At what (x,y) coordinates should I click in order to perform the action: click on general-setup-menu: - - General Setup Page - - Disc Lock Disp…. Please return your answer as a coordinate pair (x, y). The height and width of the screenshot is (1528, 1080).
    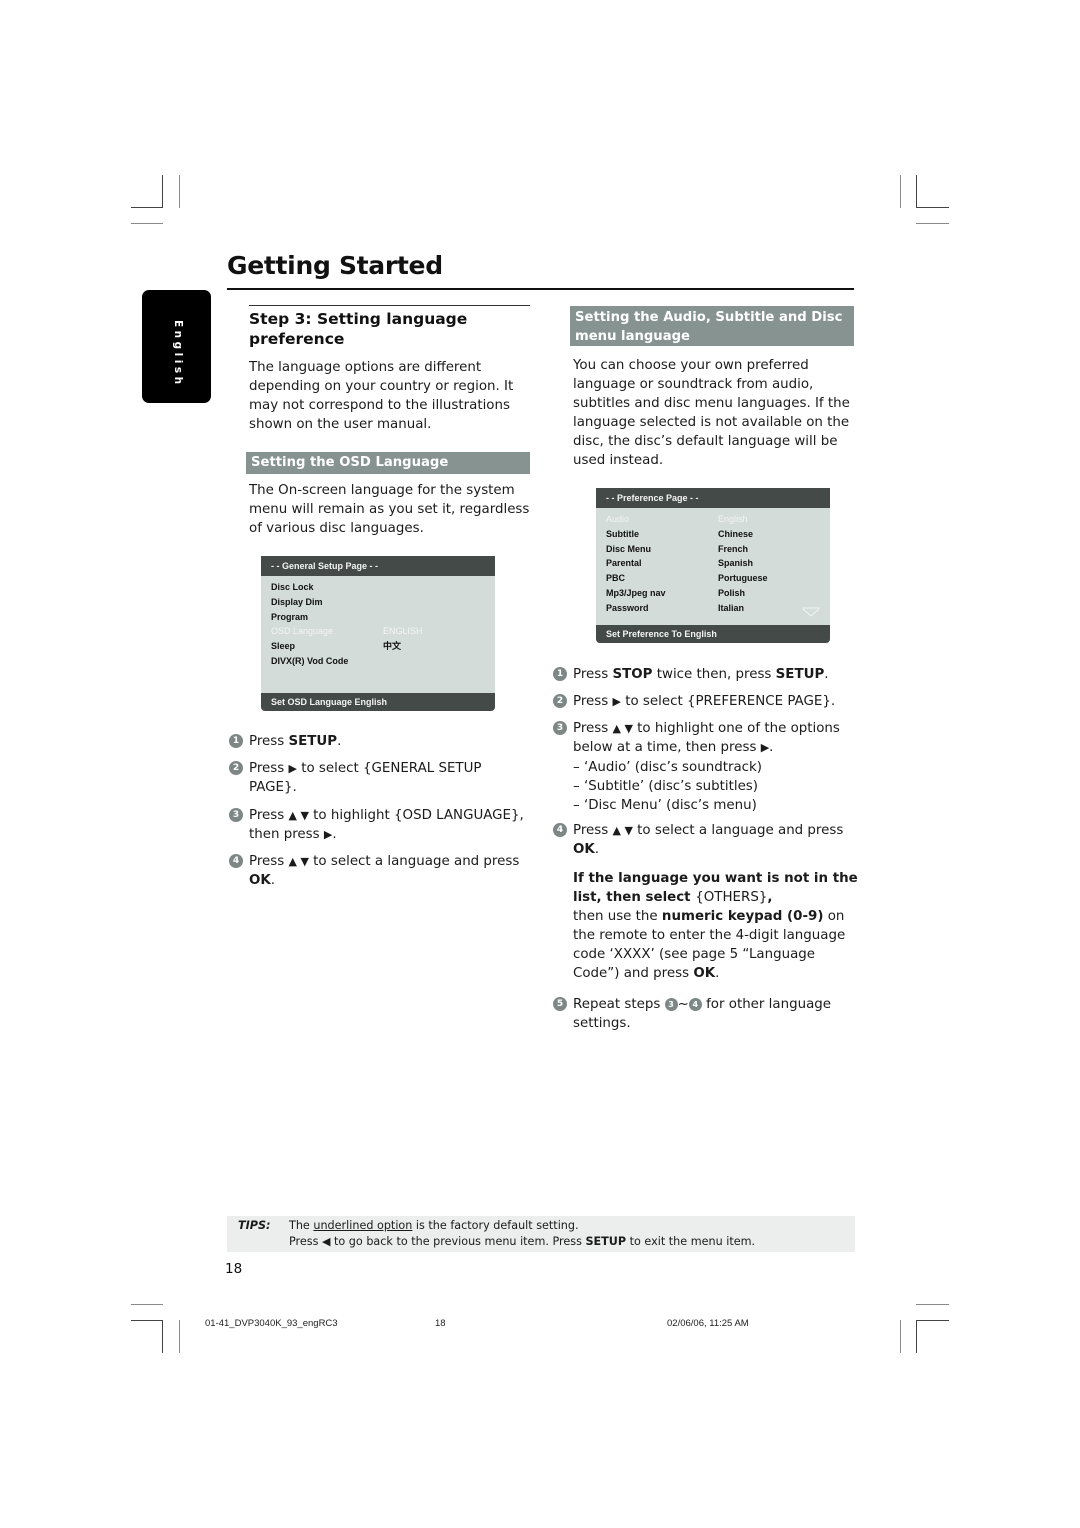
    Looking at the image, I should click on (378, 633).